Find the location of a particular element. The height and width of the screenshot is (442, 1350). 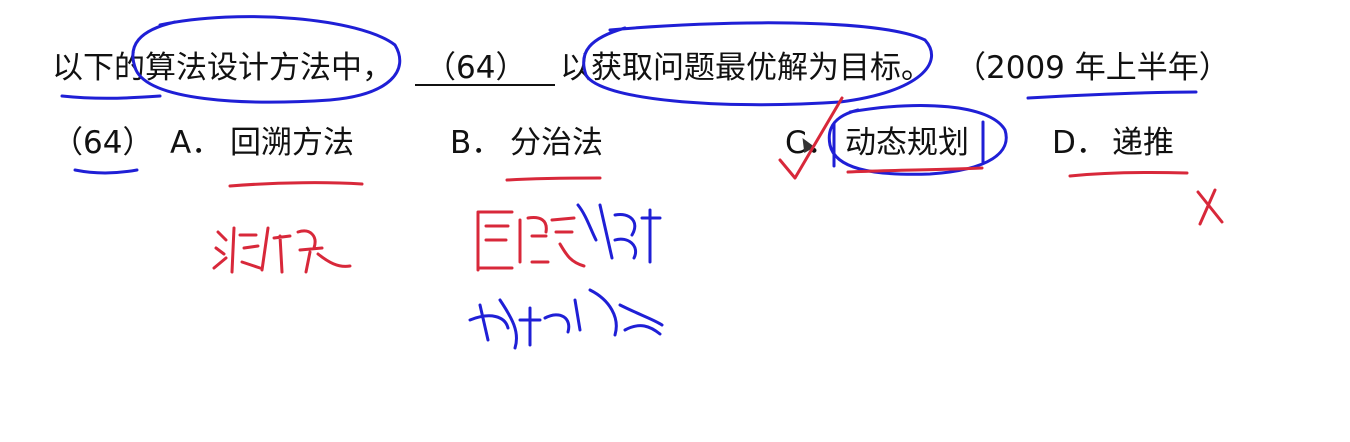

option-d-letter: D． is located at coordinates (1079, 143).